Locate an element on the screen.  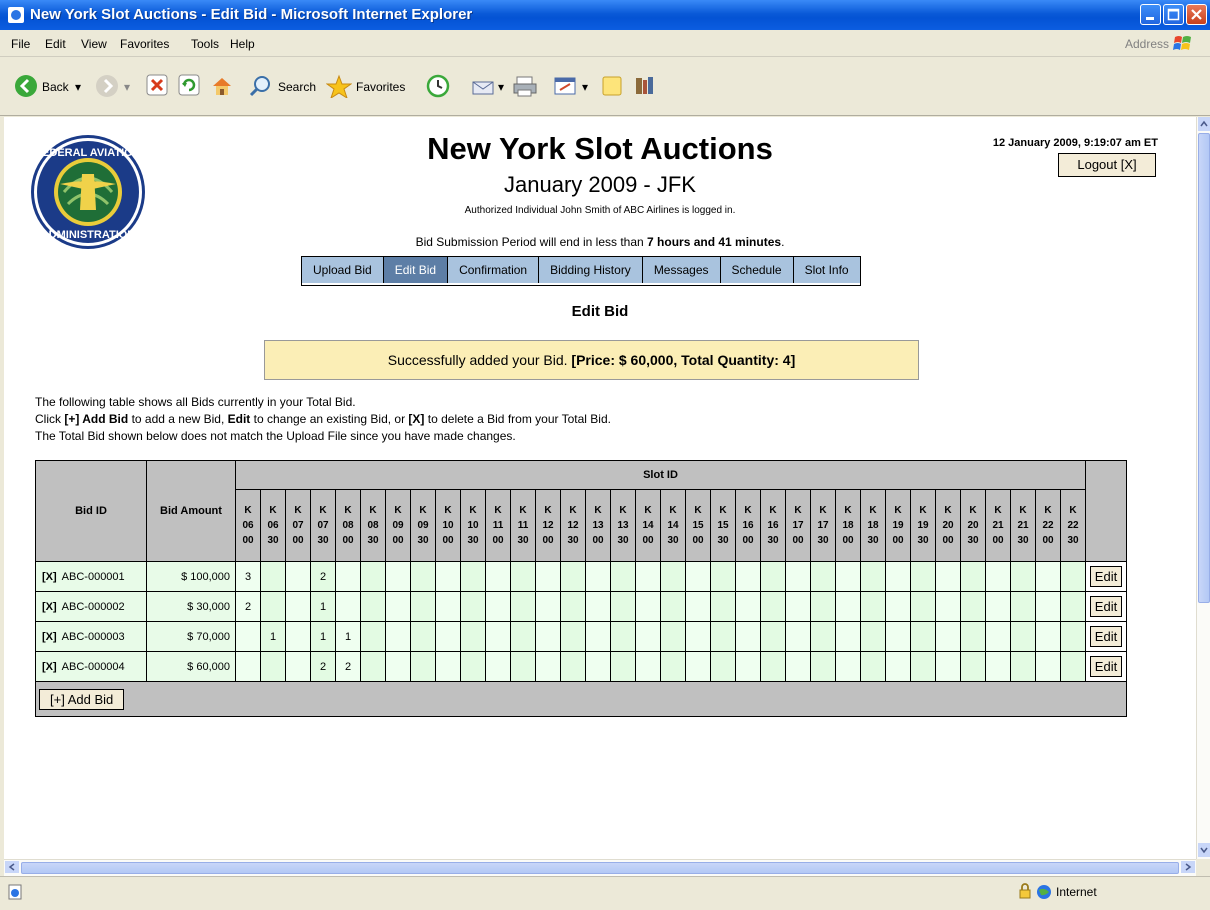
vertical-scrollbar is located at coordinates (1203, 488).